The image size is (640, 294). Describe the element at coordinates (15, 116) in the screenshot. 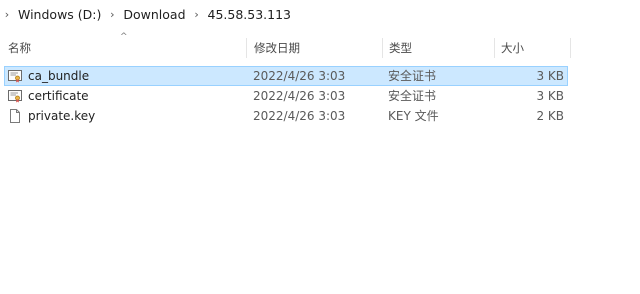

I see `blank-file-icon` at that location.